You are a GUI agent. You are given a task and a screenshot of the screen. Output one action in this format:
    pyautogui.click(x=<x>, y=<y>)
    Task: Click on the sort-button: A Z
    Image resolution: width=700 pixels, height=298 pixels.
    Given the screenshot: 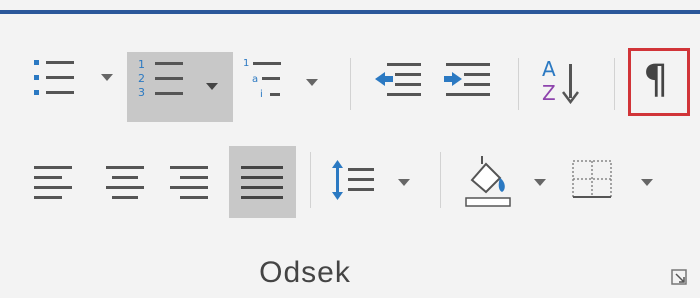 What is the action you would take?
    pyautogui.click(x=566, y=80)
    